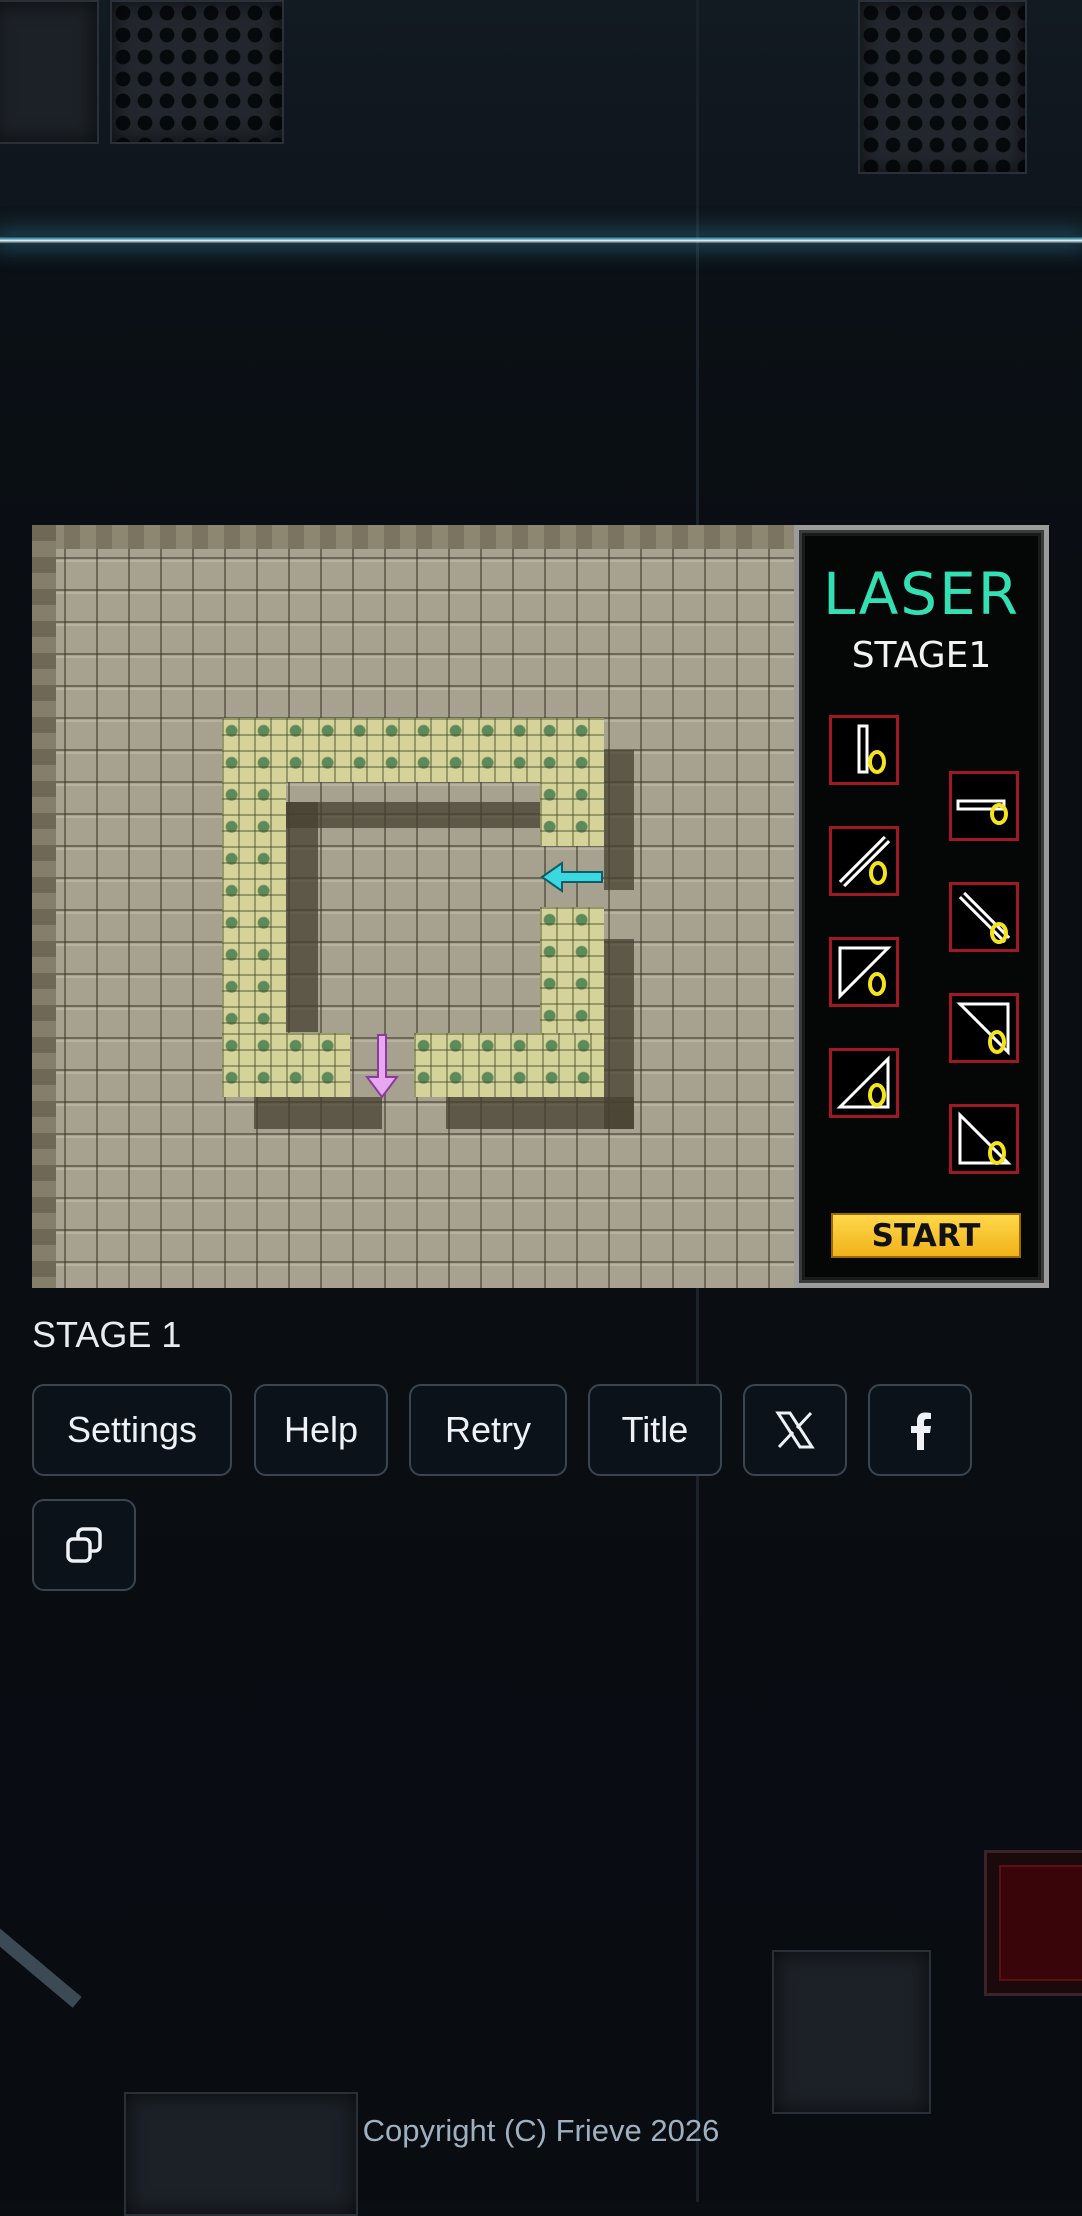  Describe the element at coordinates (541, 2130) in the screenshot. I see `copyright-footer: Copyright (C) Frieve 2026` at that location.